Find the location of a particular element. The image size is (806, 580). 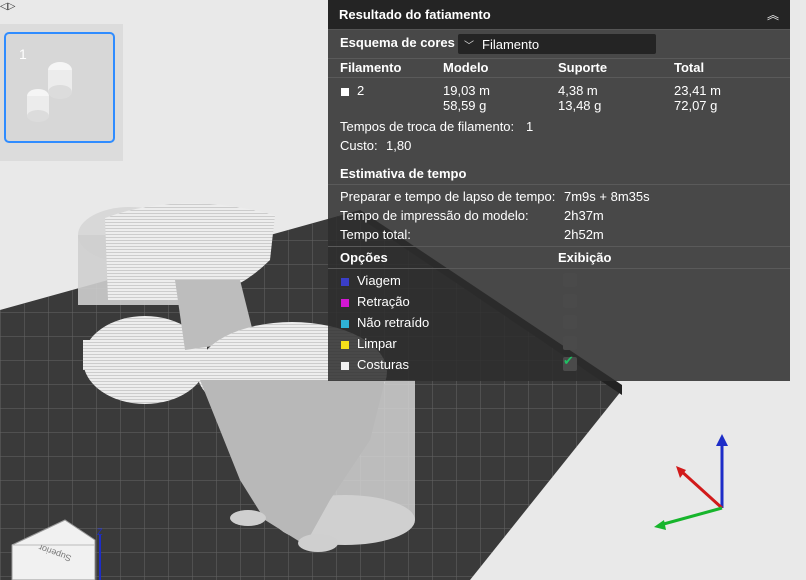

filament-color-swatch is located at coordinates (345, 91).